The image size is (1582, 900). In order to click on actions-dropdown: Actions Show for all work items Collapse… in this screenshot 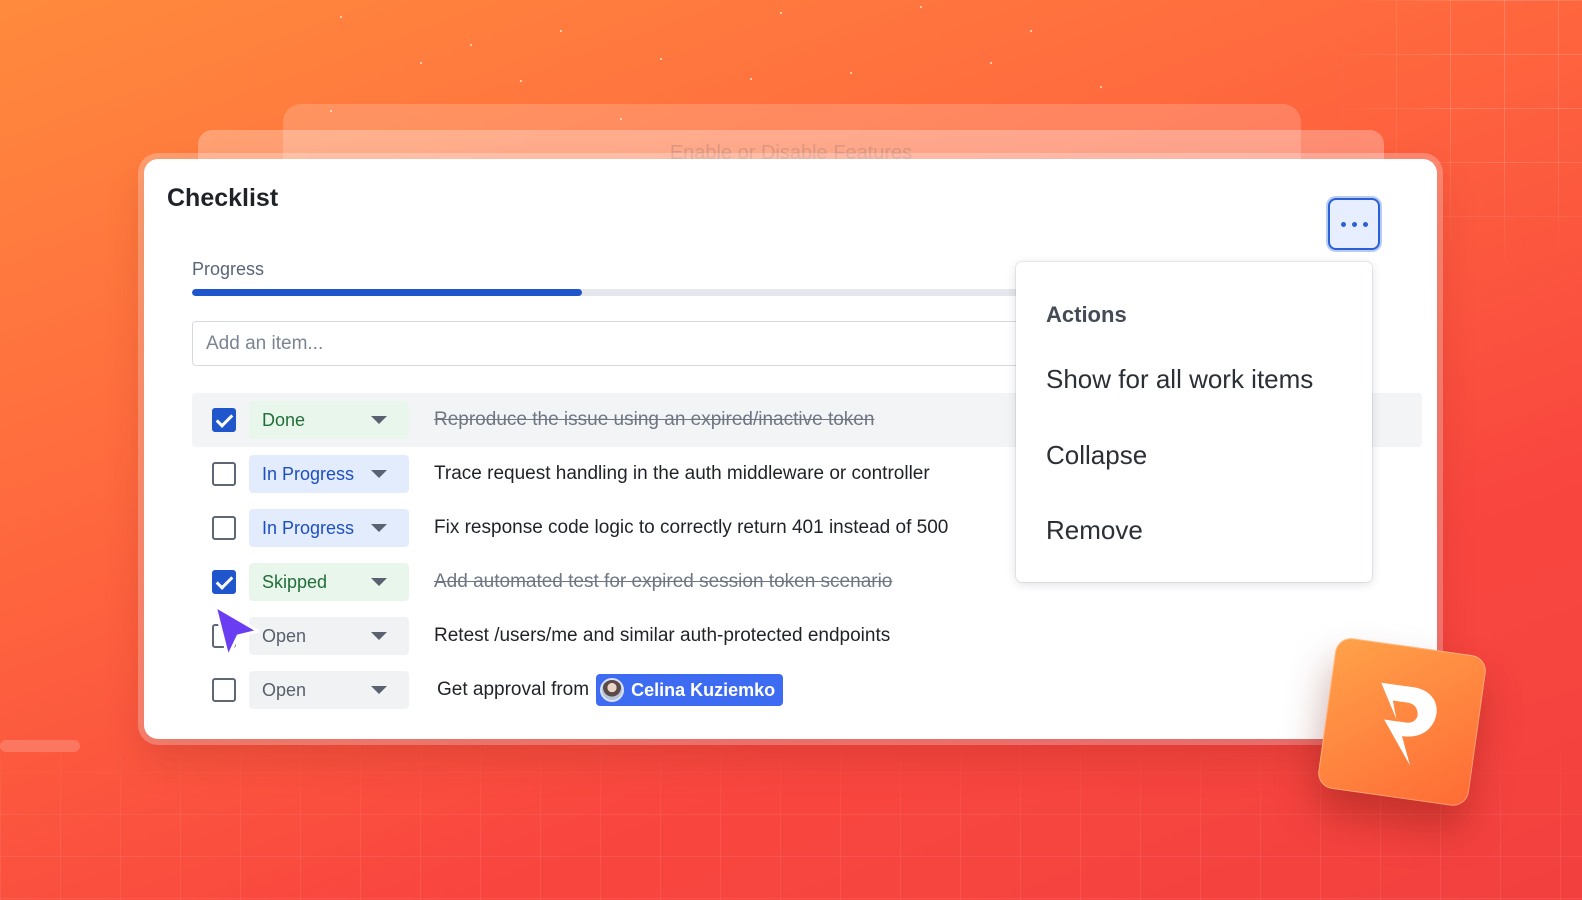, I will do `click(1194, 422)`.